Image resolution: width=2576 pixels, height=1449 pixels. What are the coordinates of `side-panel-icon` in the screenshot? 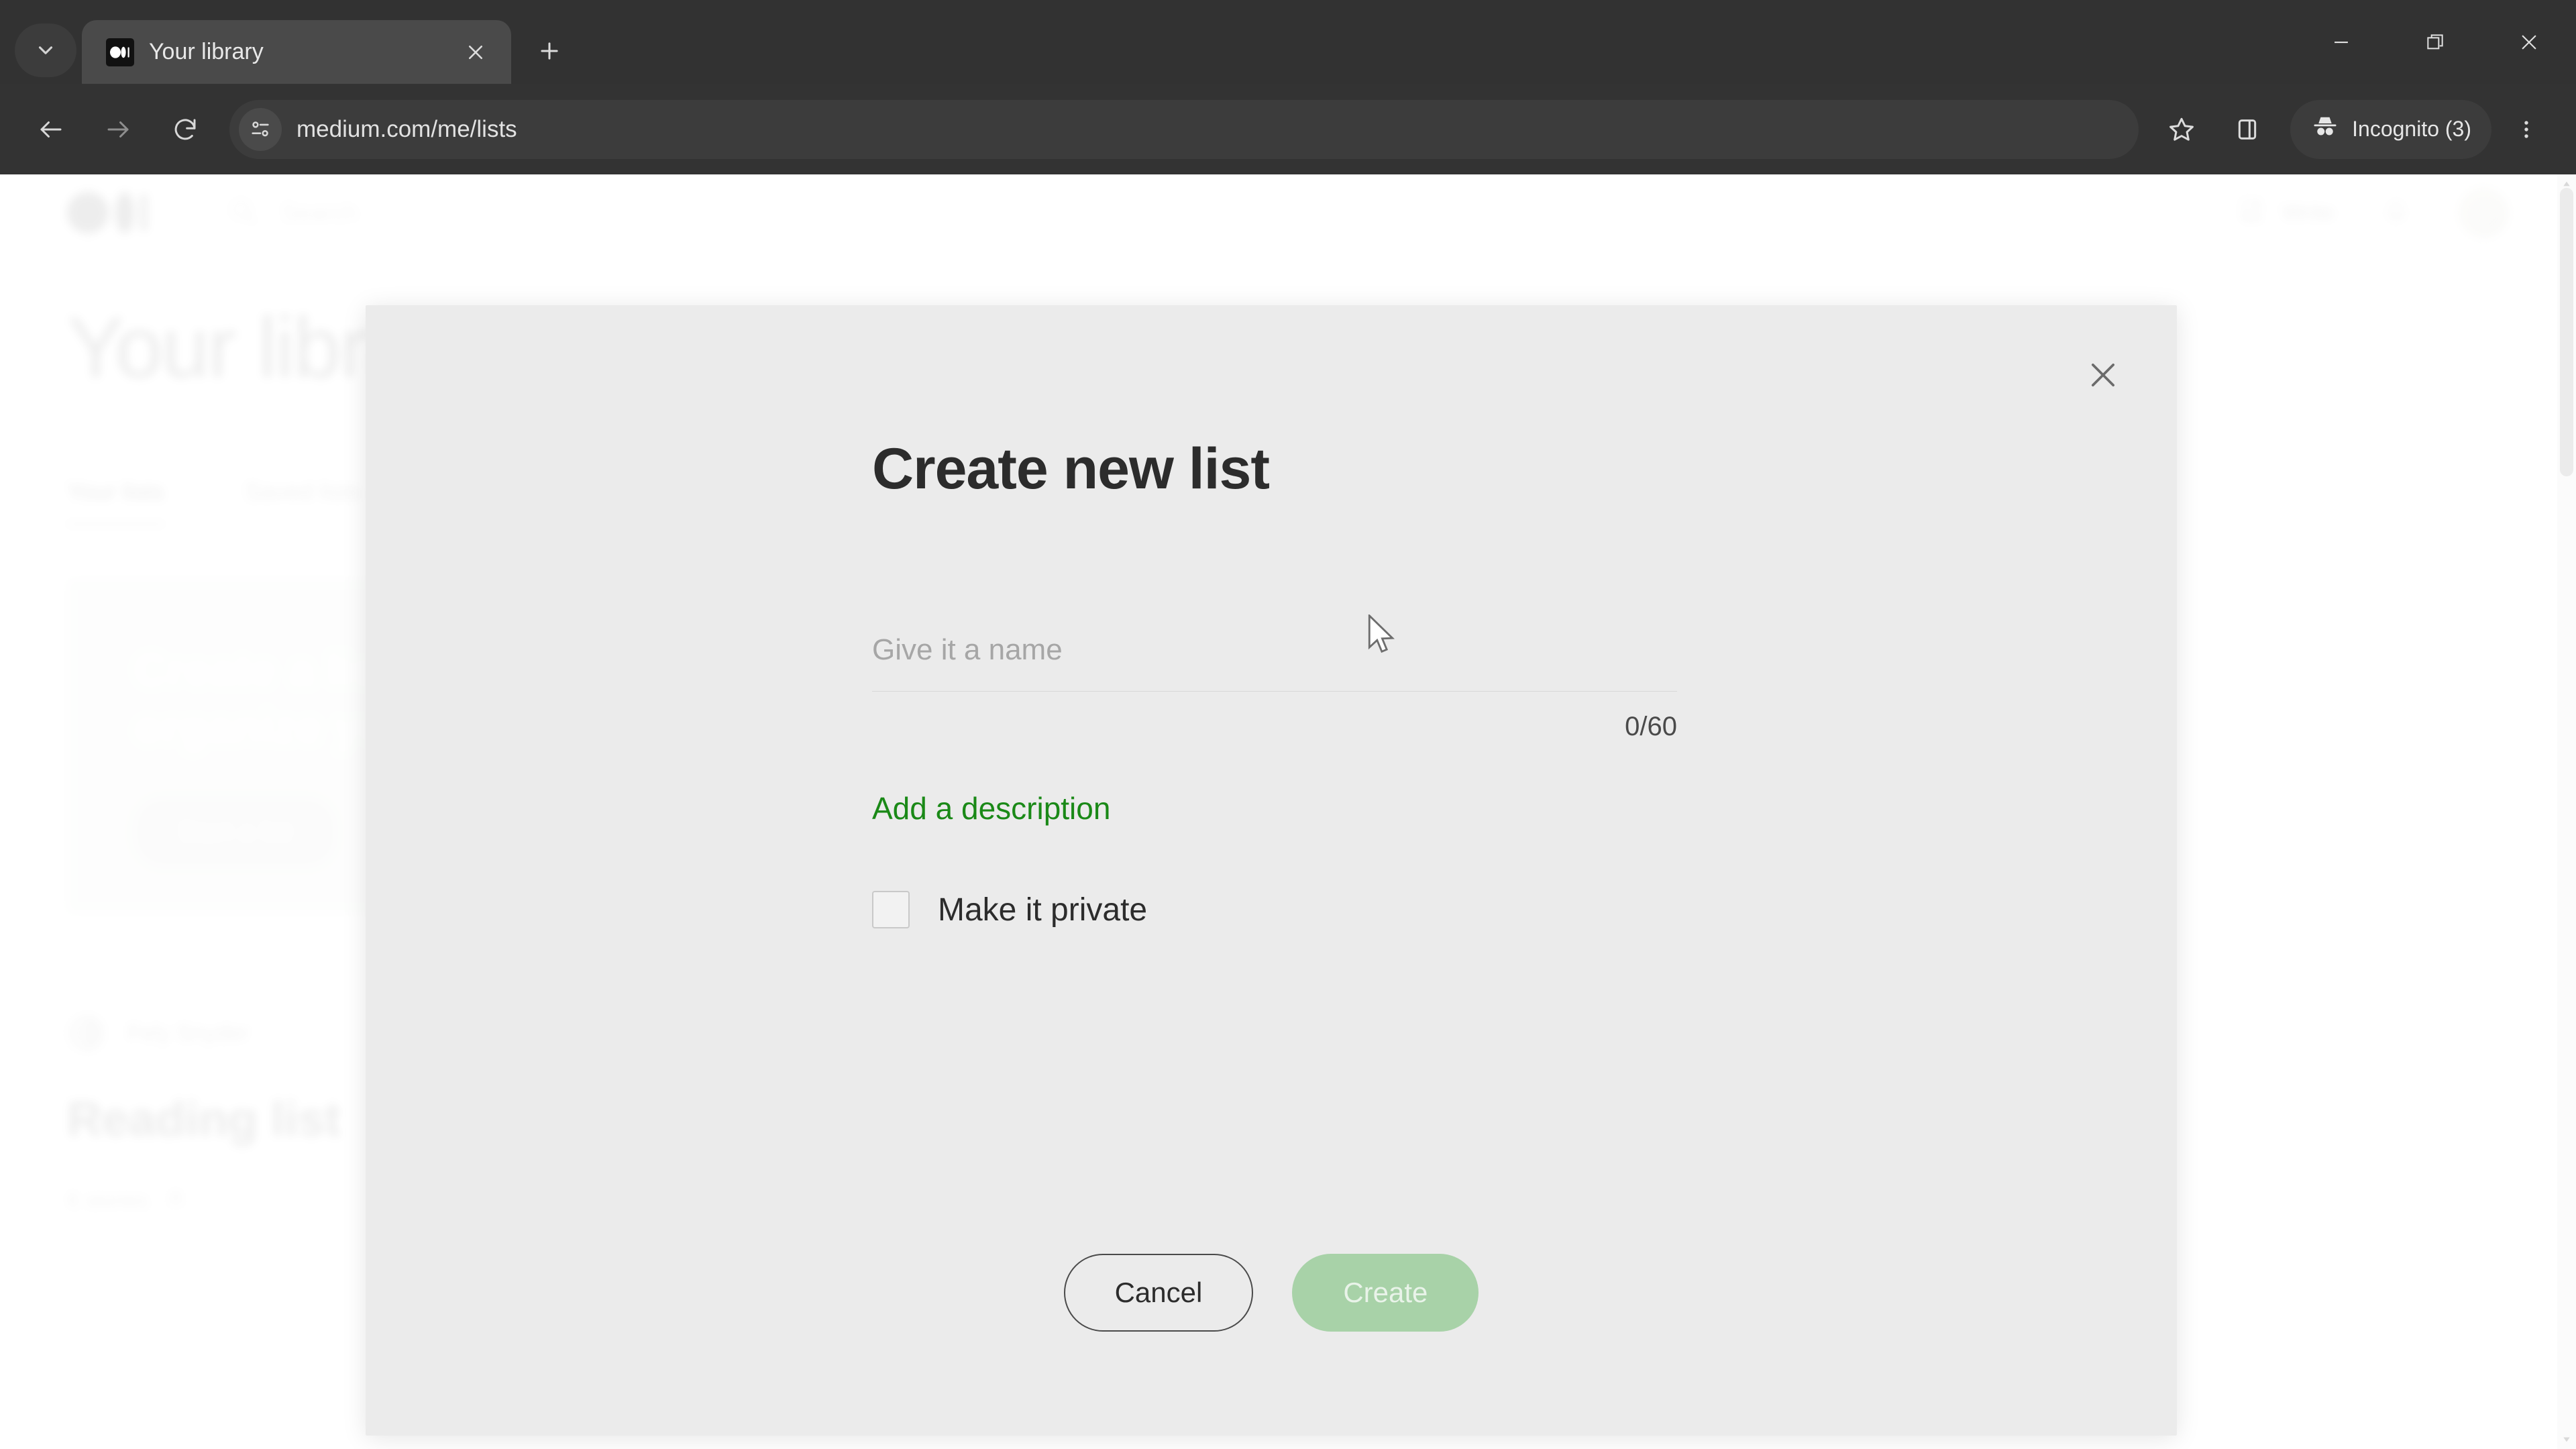 It's located at (2247, 129).